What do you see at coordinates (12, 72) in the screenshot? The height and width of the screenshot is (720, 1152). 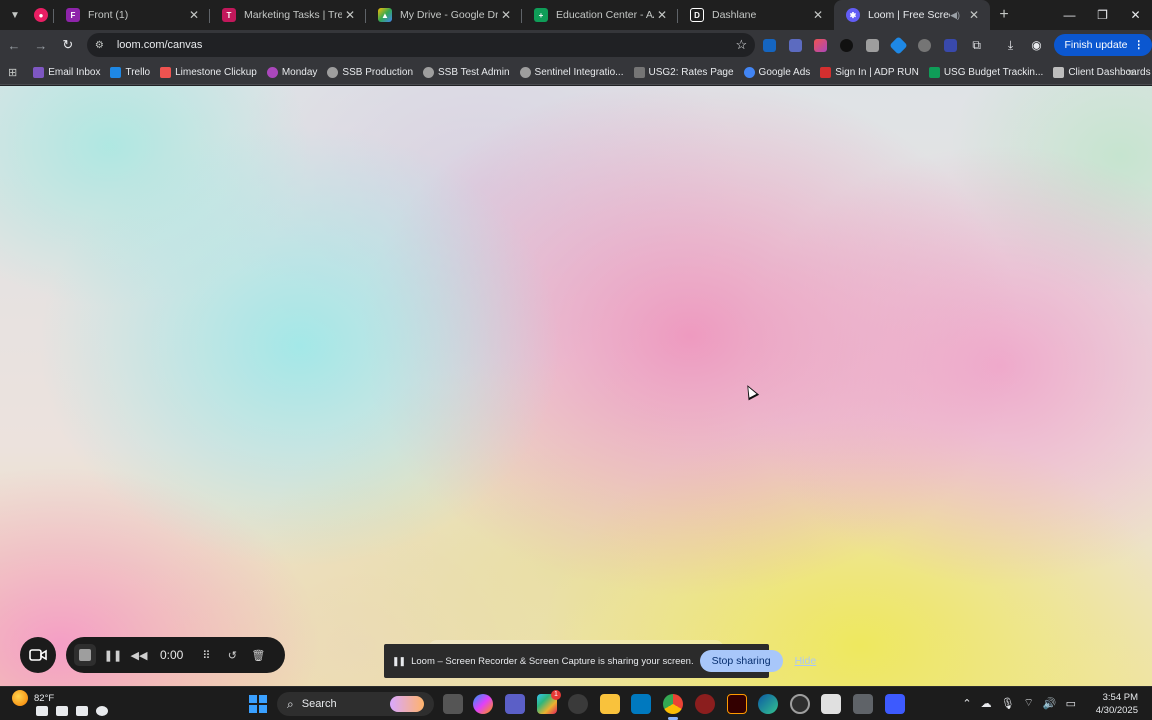 I see `apps-grid-icon: ⊞` at bounding box center [12, 72].